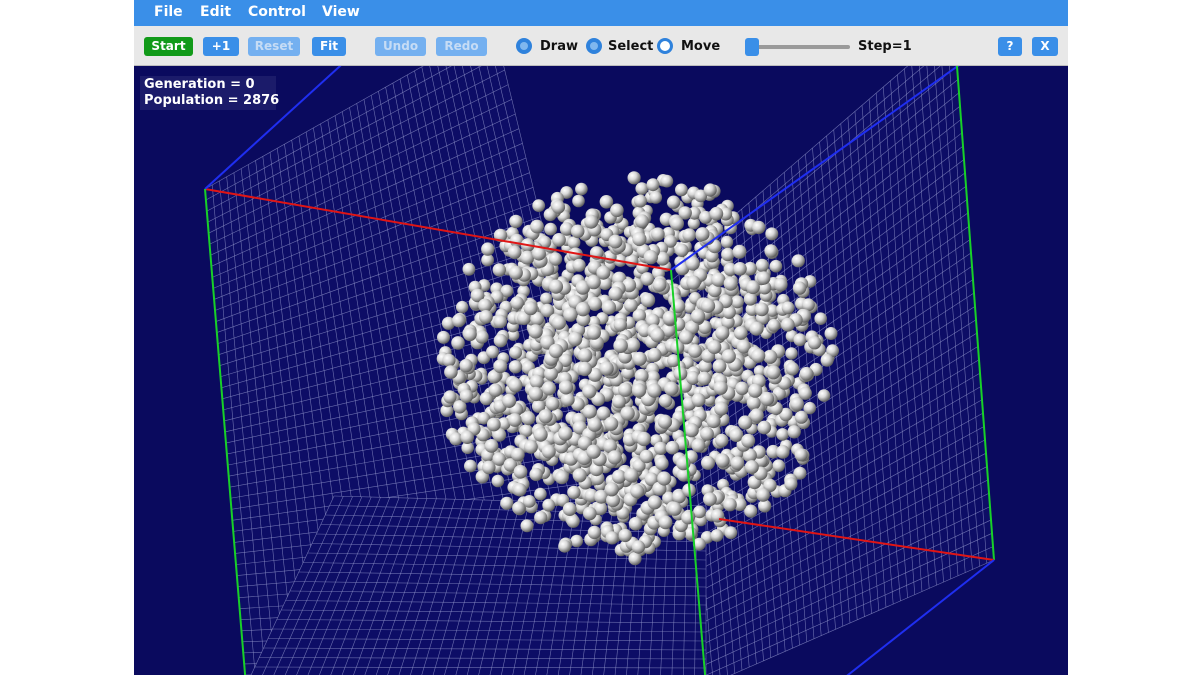 The height and width of the screenshot is (675, 1200). What do you see at coordinates (1045, 46) in the screenshot?
I see `close-button: X` at bounding box center [1045, 46].